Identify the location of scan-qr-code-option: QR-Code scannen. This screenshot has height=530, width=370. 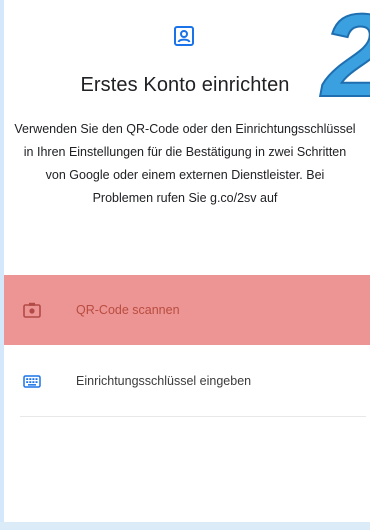
(187, 310).